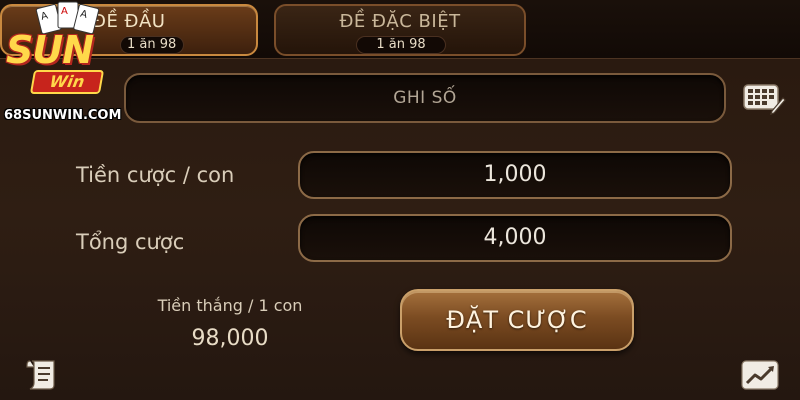 The image size is (800, 400). Describe the element at coordinates (155, 175) in the screenshot. I see `bet-per-number-label: Tiền cược / con` at that location.